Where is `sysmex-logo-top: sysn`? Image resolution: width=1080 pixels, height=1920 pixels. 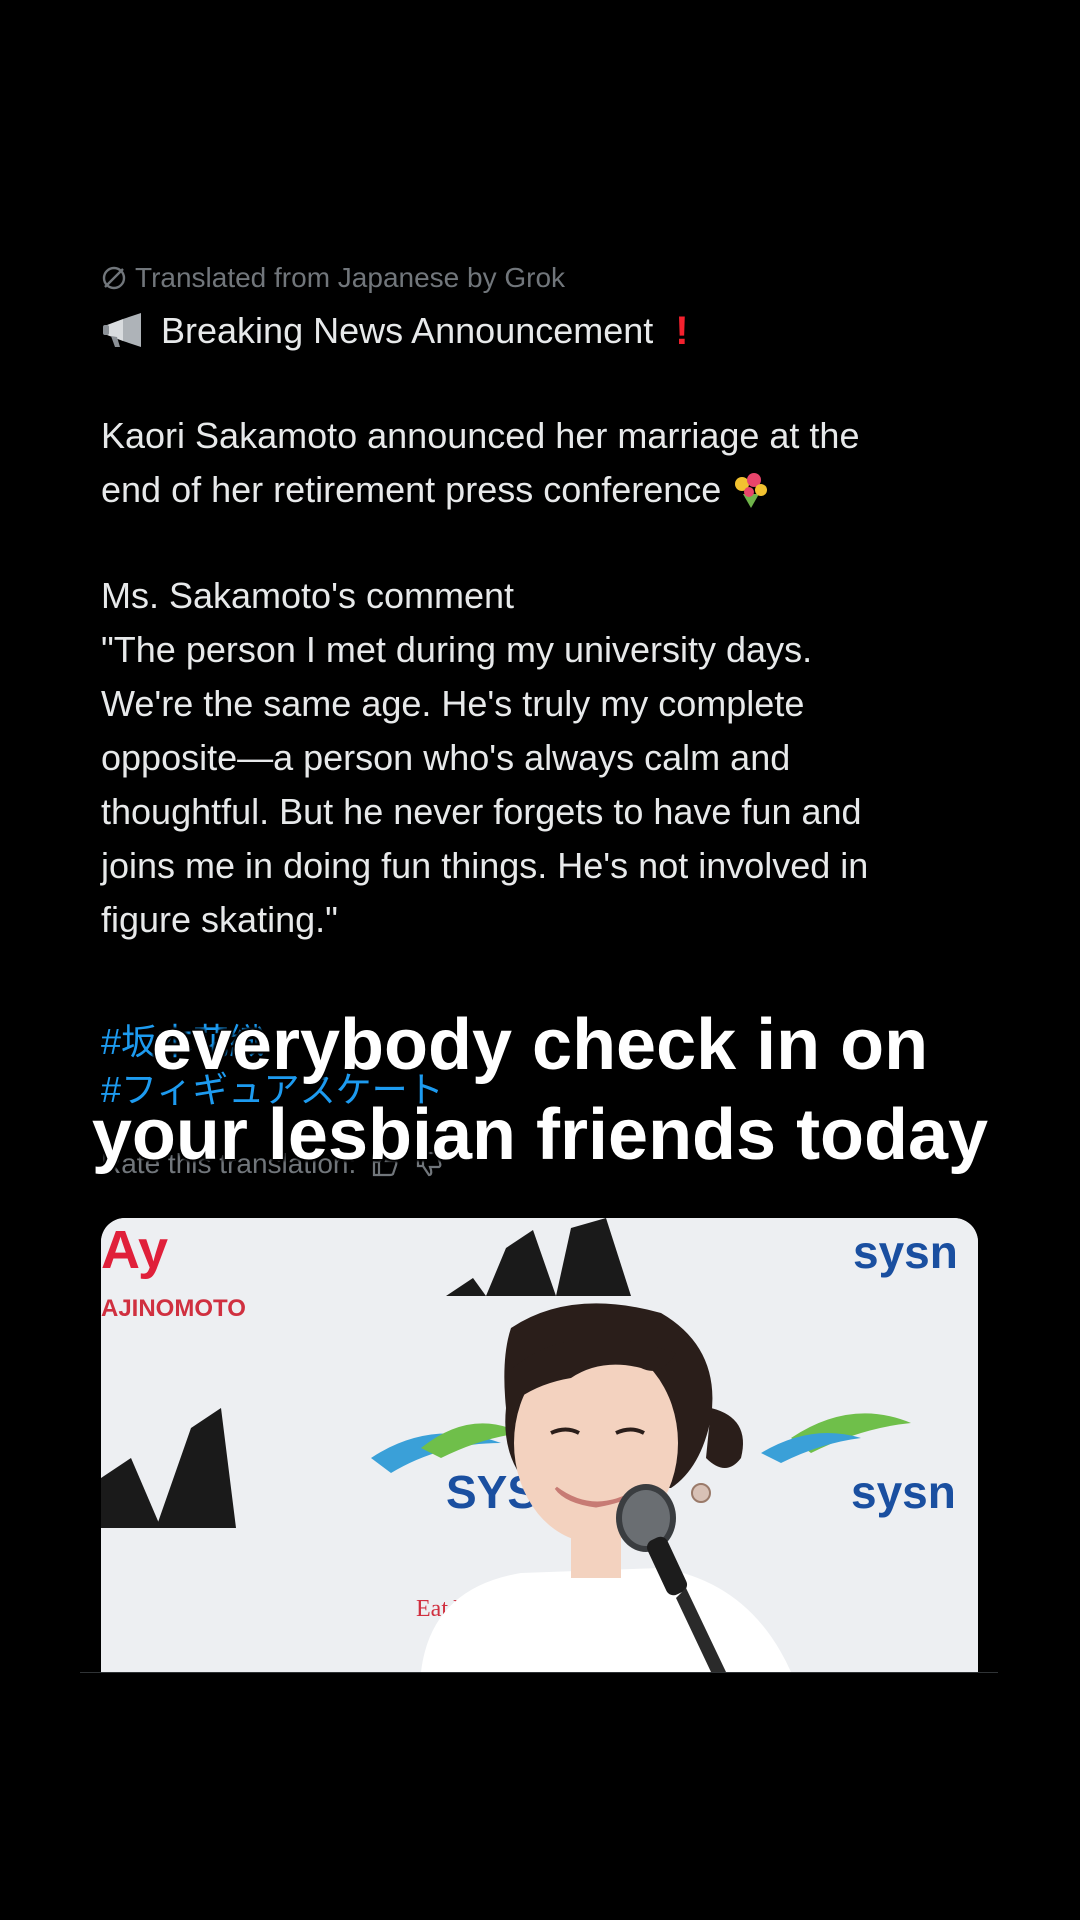 sysmex-logo-top: sysn is located at coordinates (905, 1252).